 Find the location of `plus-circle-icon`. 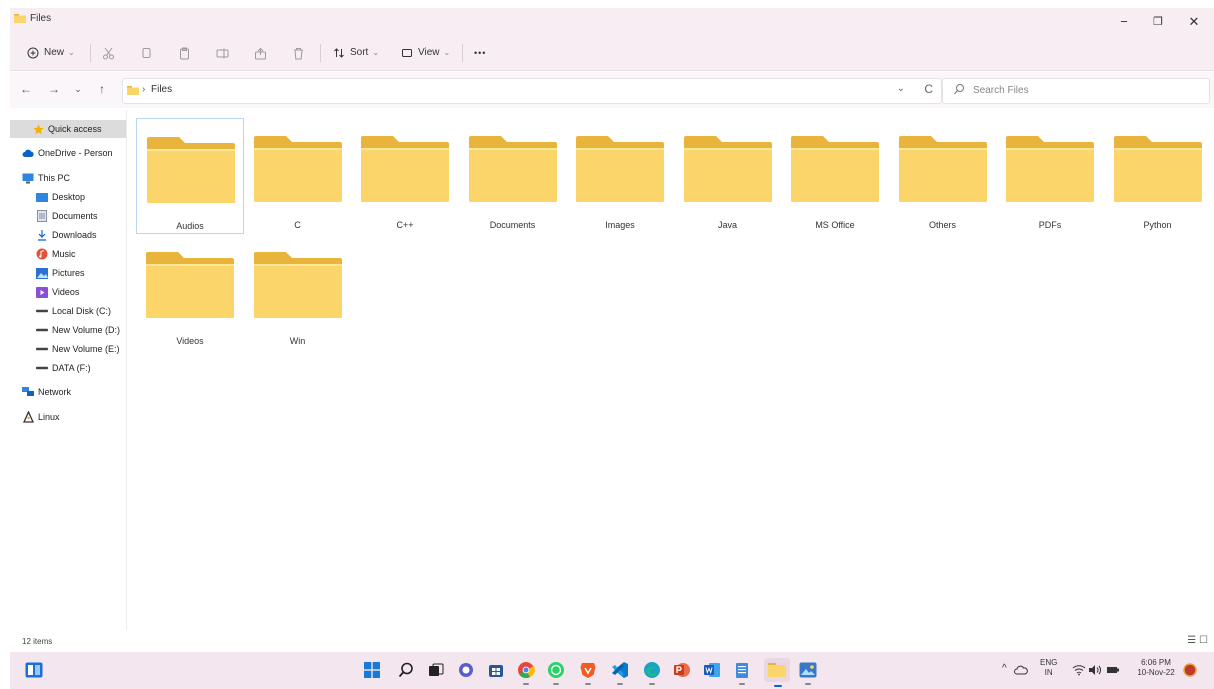

plus-circle-icon is located at coordinates (33, 53).